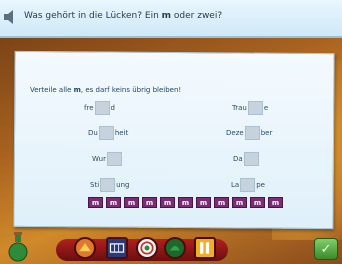 The width and height of the screenshot is (342, 264). I want to click on ruler-icon, so click(205, 248).